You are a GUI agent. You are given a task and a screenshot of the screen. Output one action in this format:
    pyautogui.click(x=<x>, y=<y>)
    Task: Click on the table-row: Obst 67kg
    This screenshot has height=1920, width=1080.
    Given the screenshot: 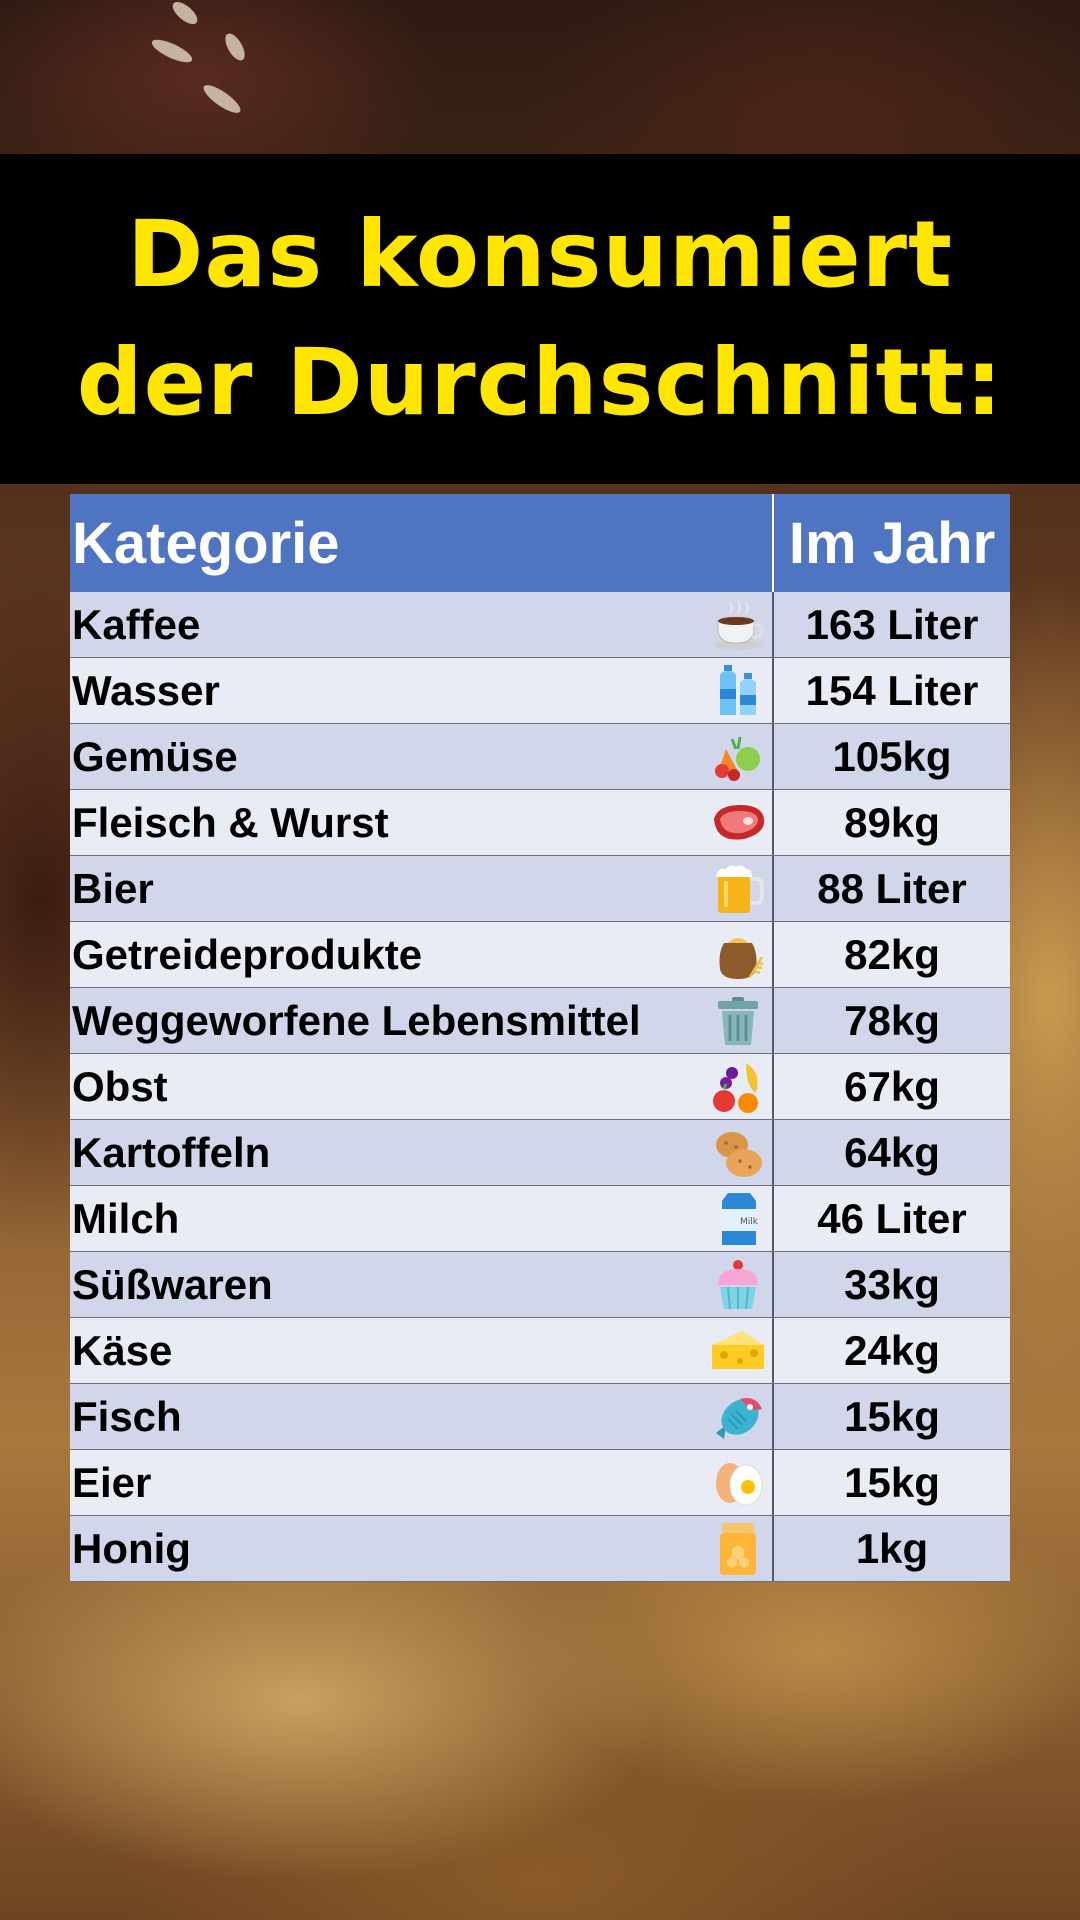 What is the action you would take?
    pyautogui.click(x=540, y=1087)
    